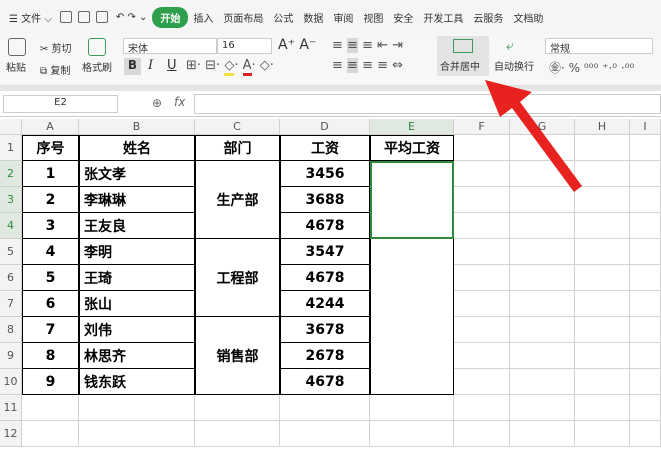  I want to click on menu-tab: 页面布局, so click(243, 17).